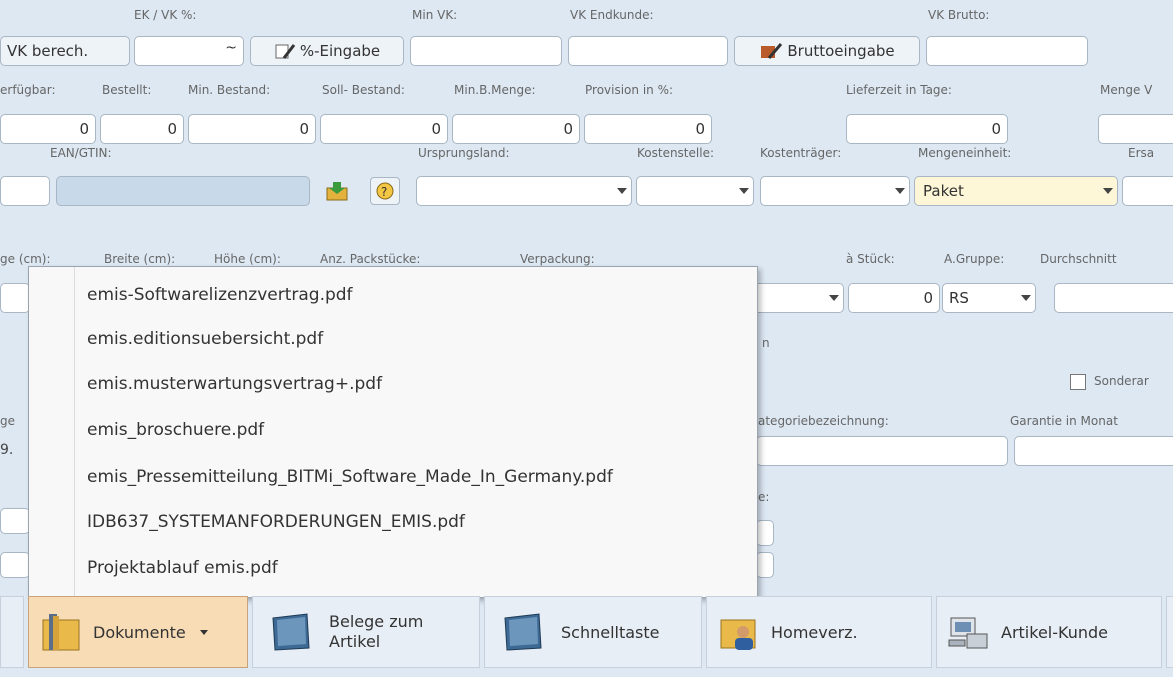 The width and height of the screenshot is (1173, 677). I want to click on a-stueck-field: 0, so click(894, 298).